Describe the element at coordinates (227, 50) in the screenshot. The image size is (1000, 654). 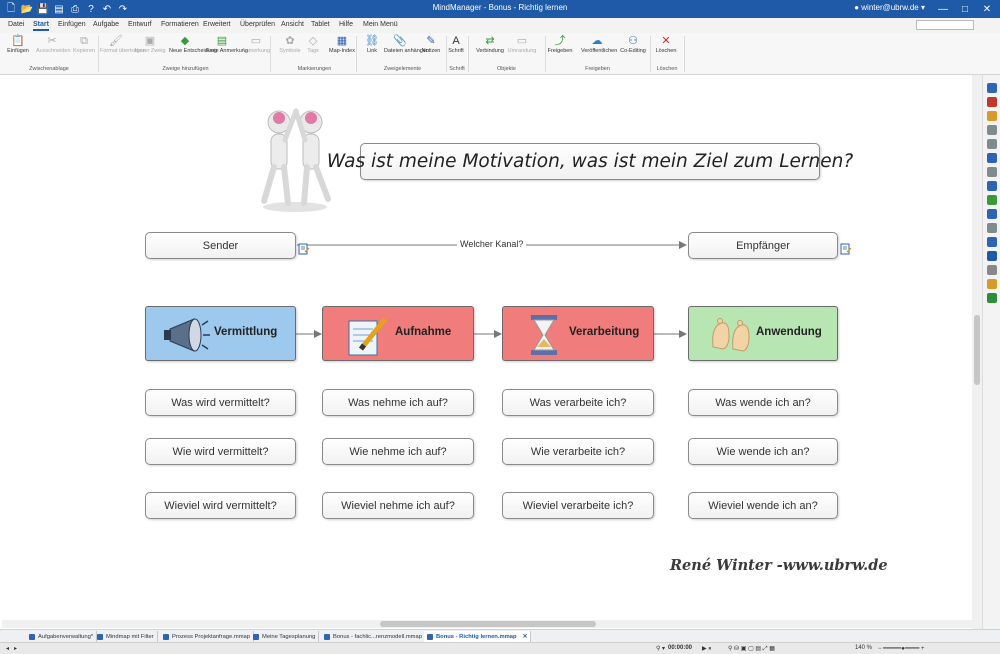
I see `freie-anmerkung-button: ▤ Freie Anmerkung` at that location.